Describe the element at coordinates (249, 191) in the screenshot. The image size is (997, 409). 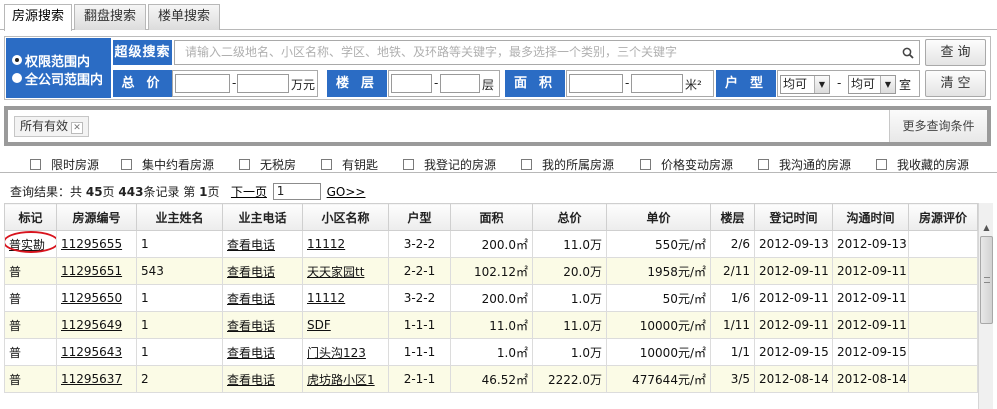
I see `next-page-link: 下一页` at that location.